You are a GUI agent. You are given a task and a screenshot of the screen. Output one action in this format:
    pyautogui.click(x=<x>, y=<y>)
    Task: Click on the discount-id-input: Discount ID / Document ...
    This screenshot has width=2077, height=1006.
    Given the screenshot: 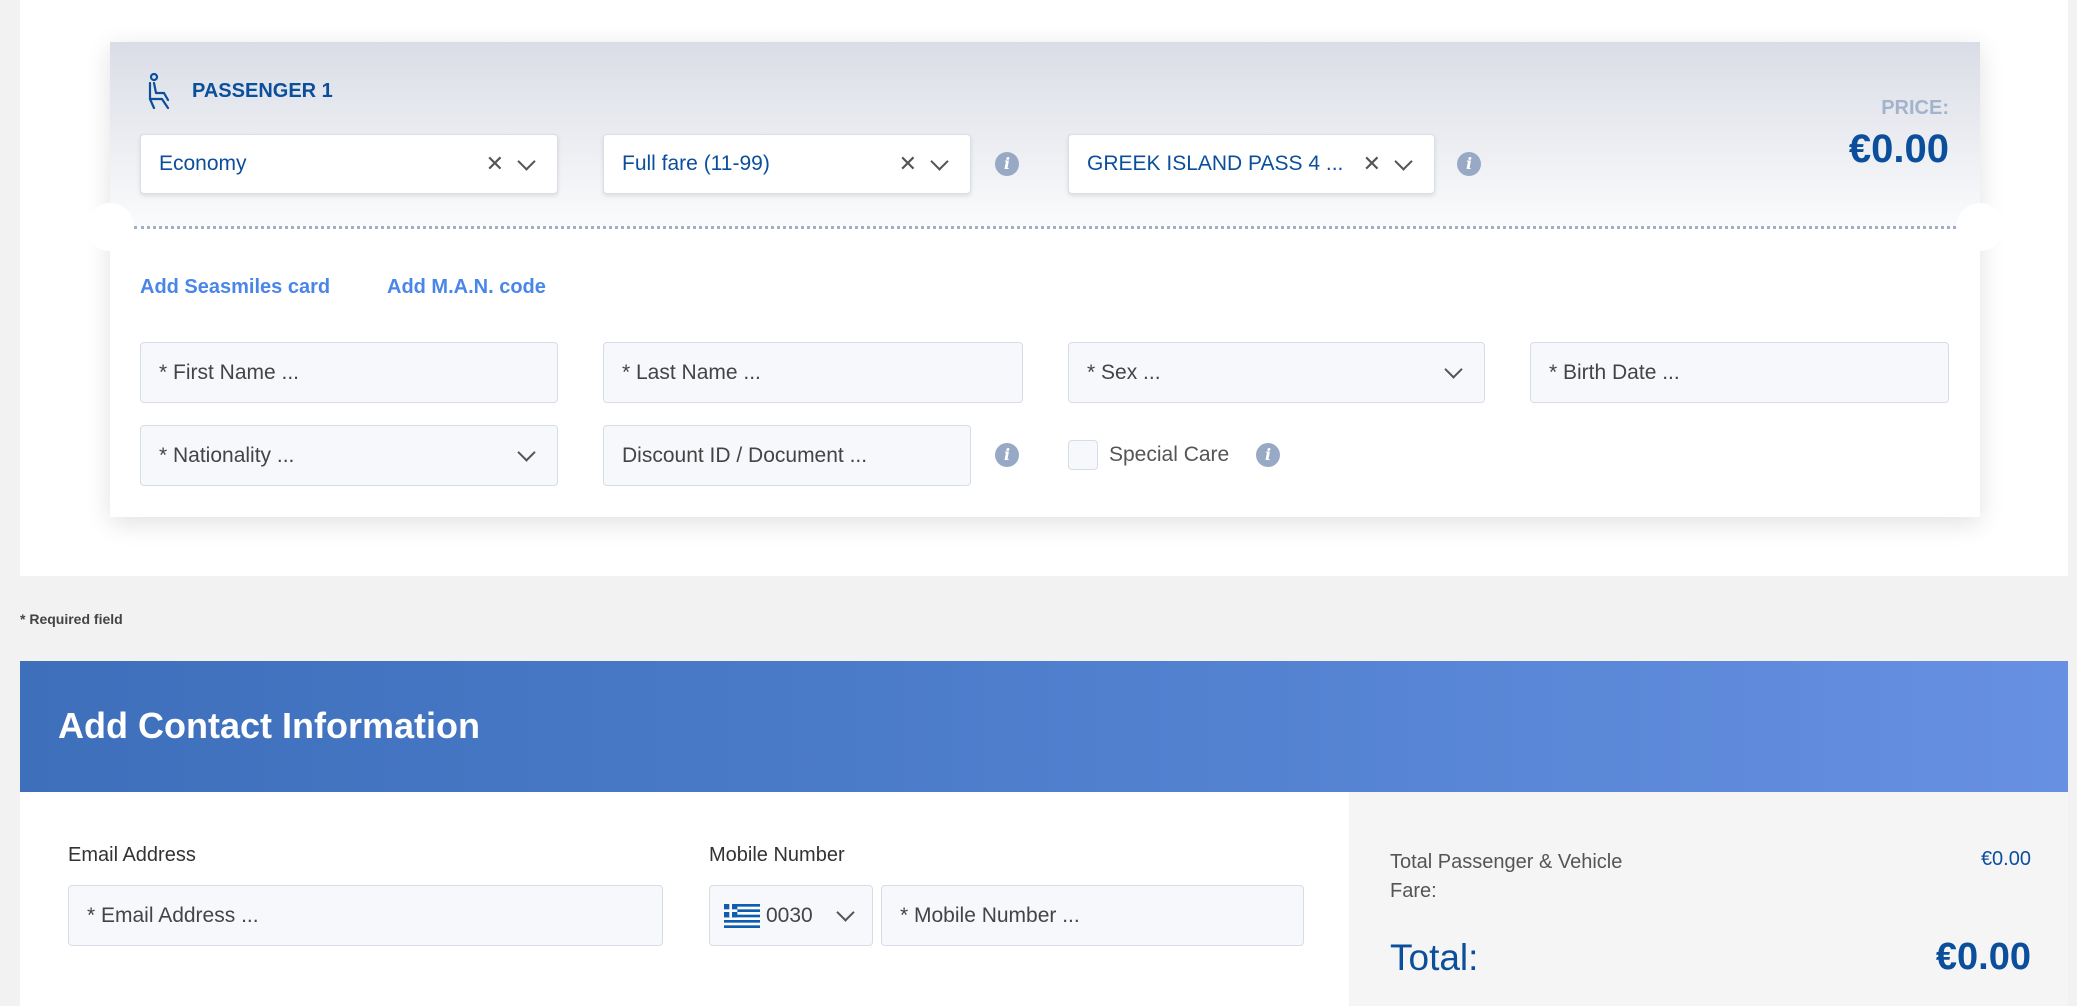 What is the action you would take?
    pyautogui.click(x=787, y=455)
    